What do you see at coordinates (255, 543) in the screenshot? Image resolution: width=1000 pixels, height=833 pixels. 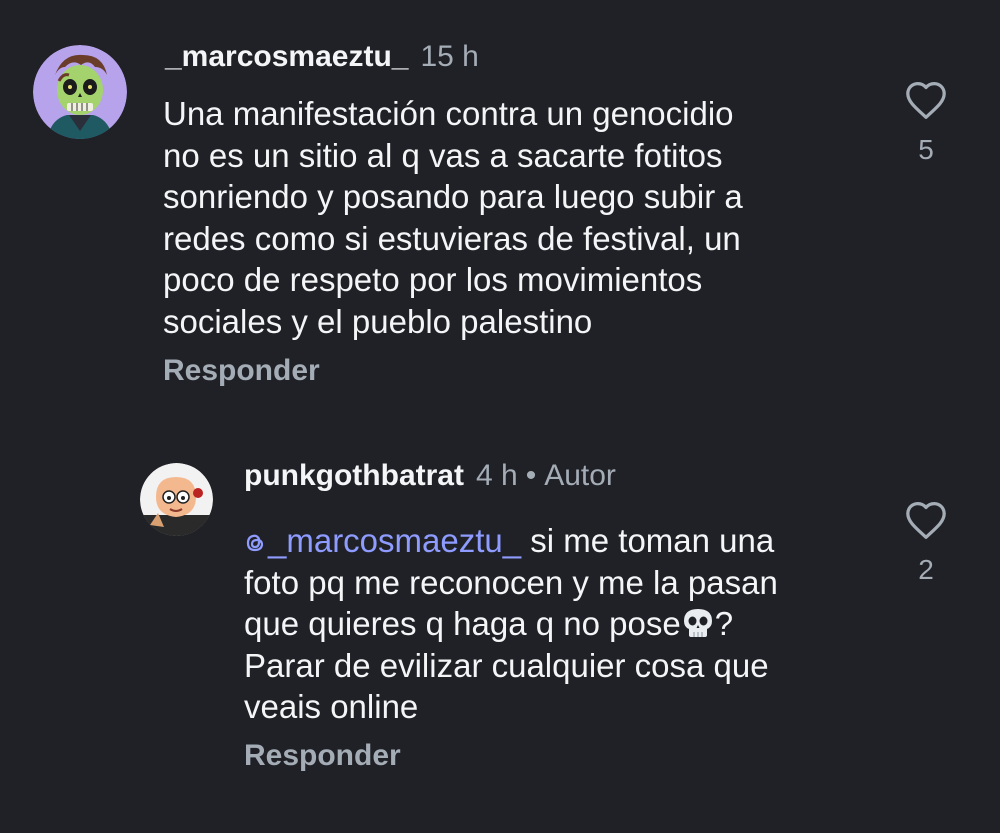 I see `threads-at-icon` at bounding box center [255, 543].